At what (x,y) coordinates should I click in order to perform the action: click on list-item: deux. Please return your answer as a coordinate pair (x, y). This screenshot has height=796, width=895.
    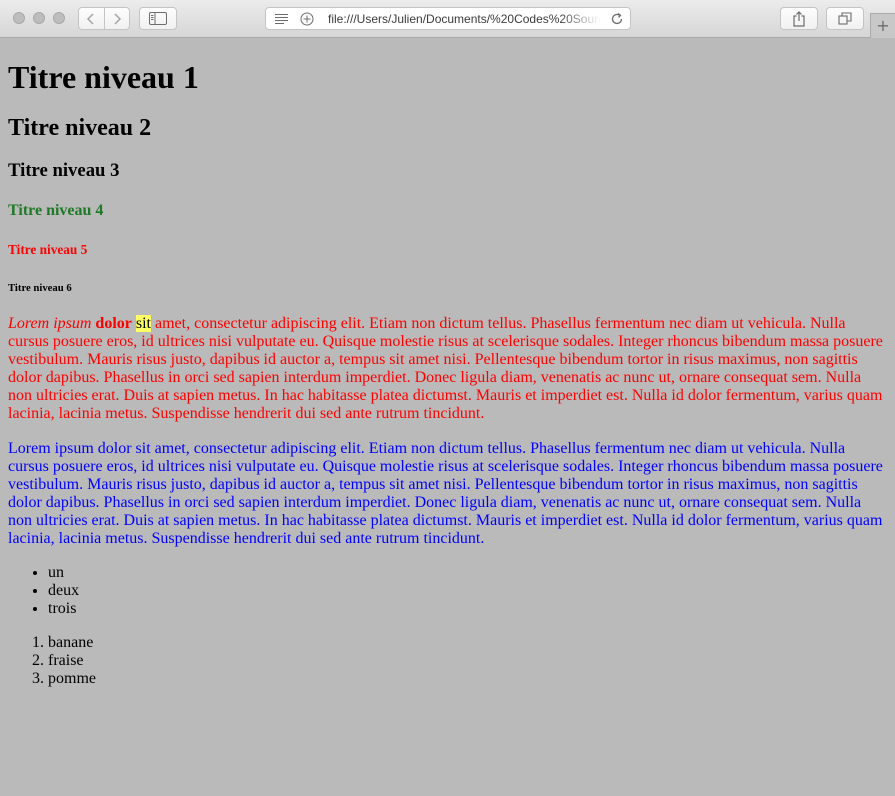
    Looking at the image, I should click on (467, 591).